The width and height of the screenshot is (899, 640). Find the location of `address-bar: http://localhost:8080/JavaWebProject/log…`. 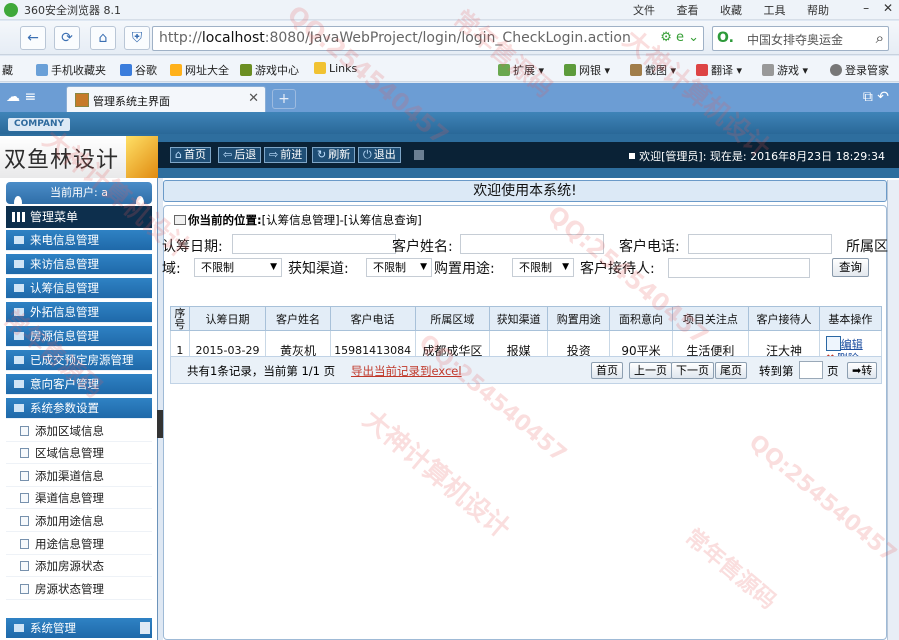

address-bar: http://localhost:8080/JavaWebProject/log… is located at coordinates (428, 38).